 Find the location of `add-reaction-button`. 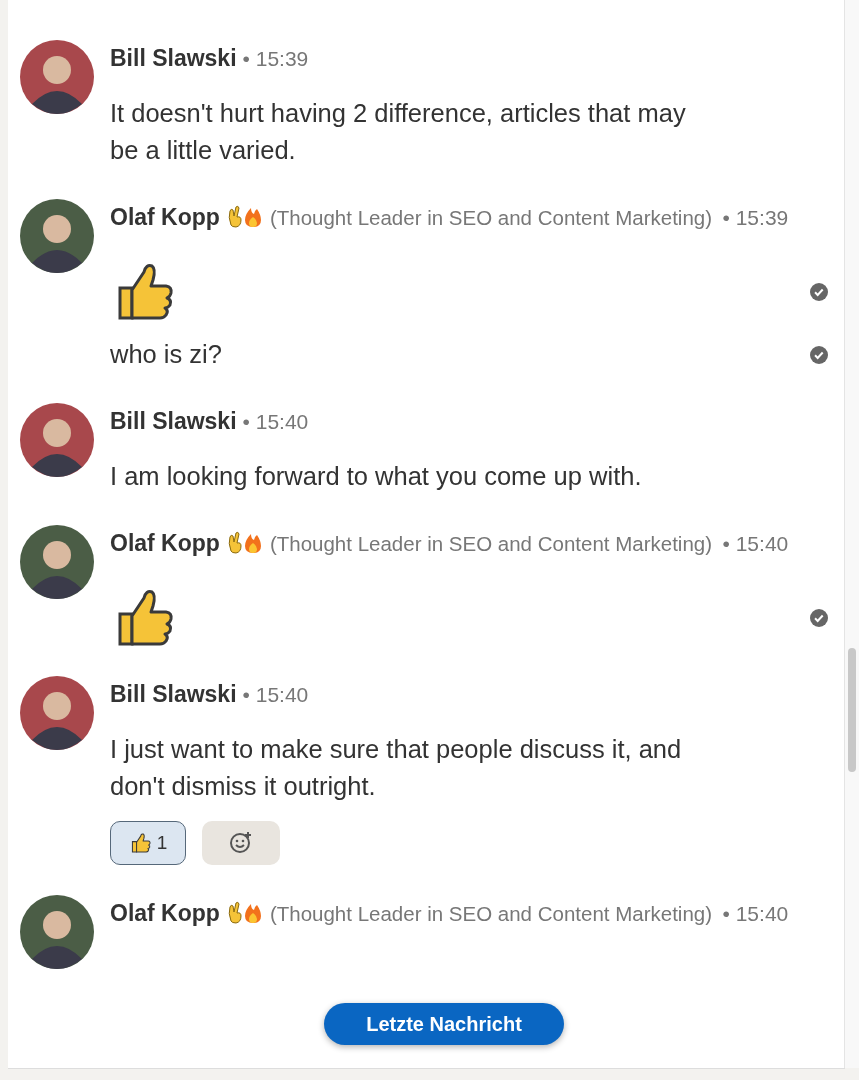

add-reaction-button is located at coordinates (241, 843).